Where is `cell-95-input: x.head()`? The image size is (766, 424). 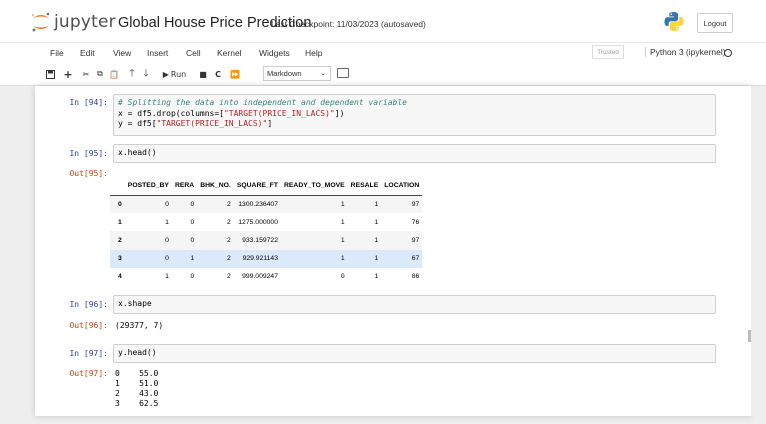
cell-95-input: x.head() is located at coordinates (414, 153).